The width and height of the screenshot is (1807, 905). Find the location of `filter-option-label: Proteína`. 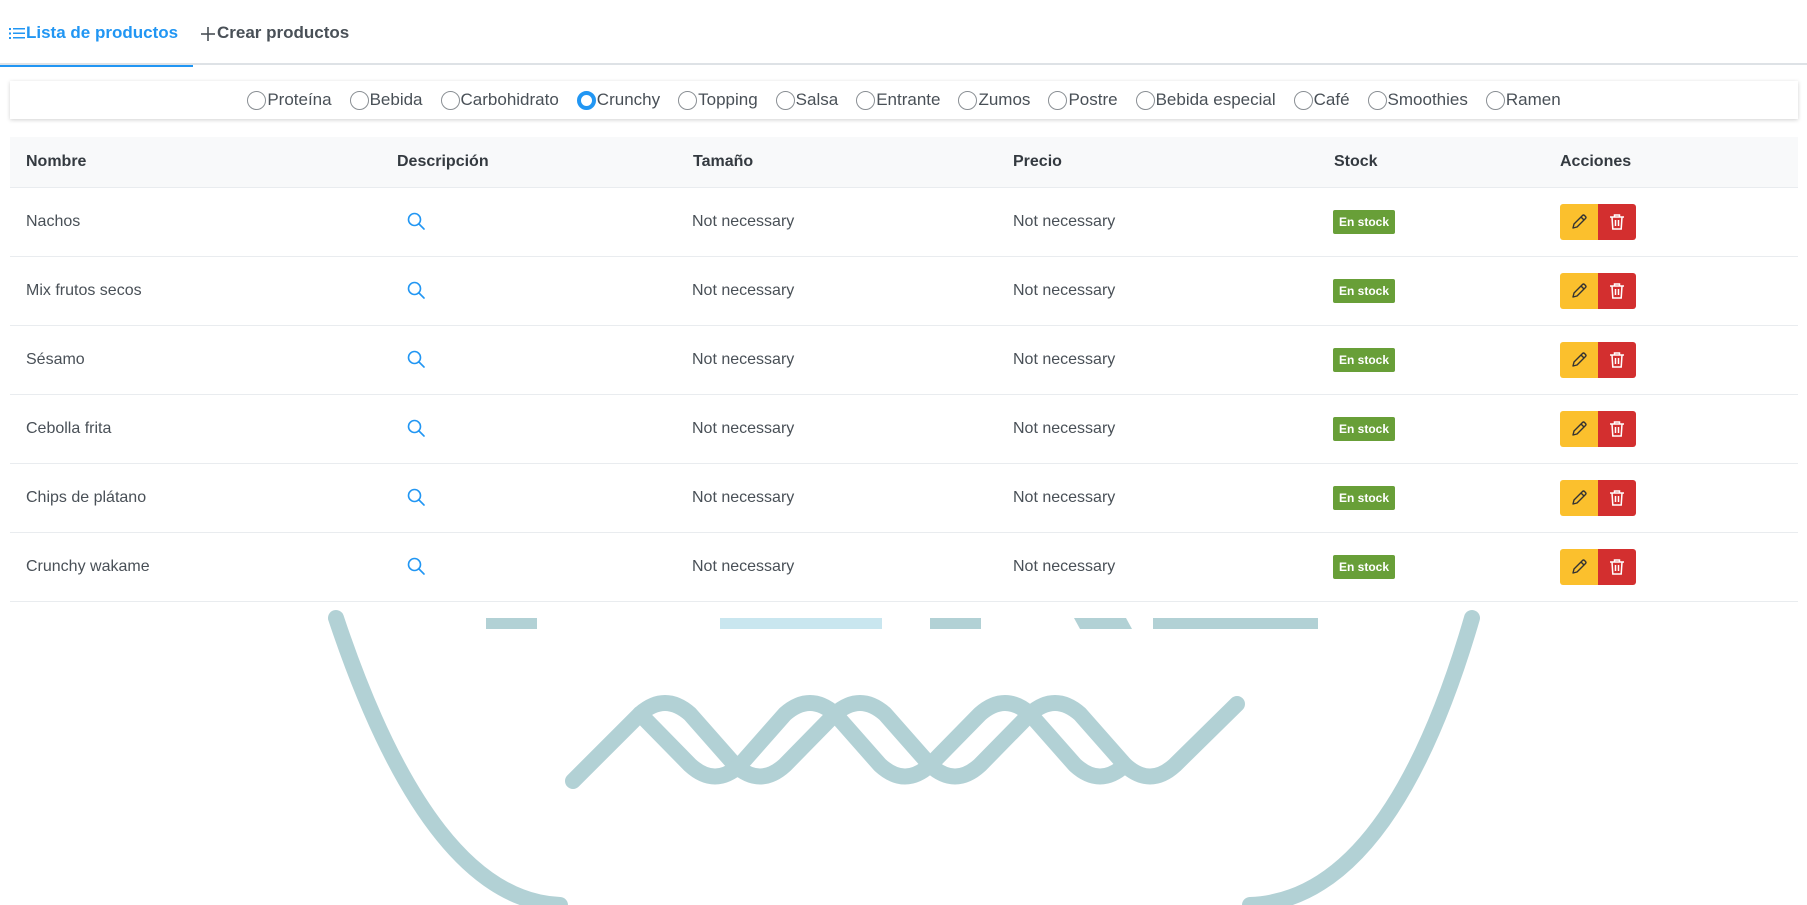

filter-option-label: Proteína is located at coordinates (299, 99).